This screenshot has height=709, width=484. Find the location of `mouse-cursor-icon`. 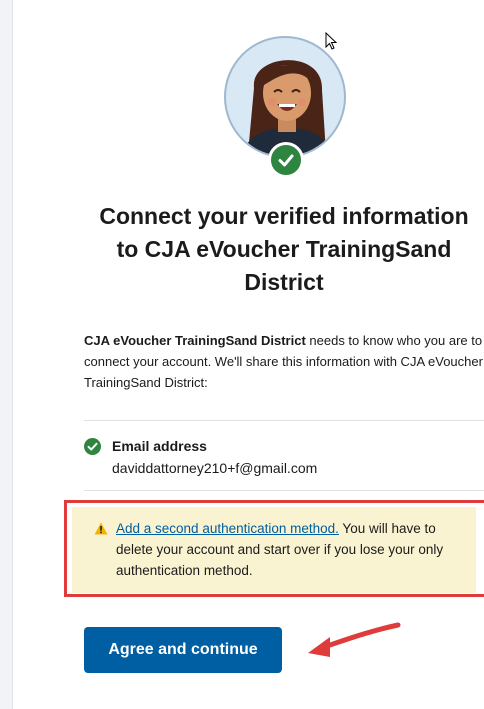

mouse-cursor-icon is located at coordinates (331, 43).